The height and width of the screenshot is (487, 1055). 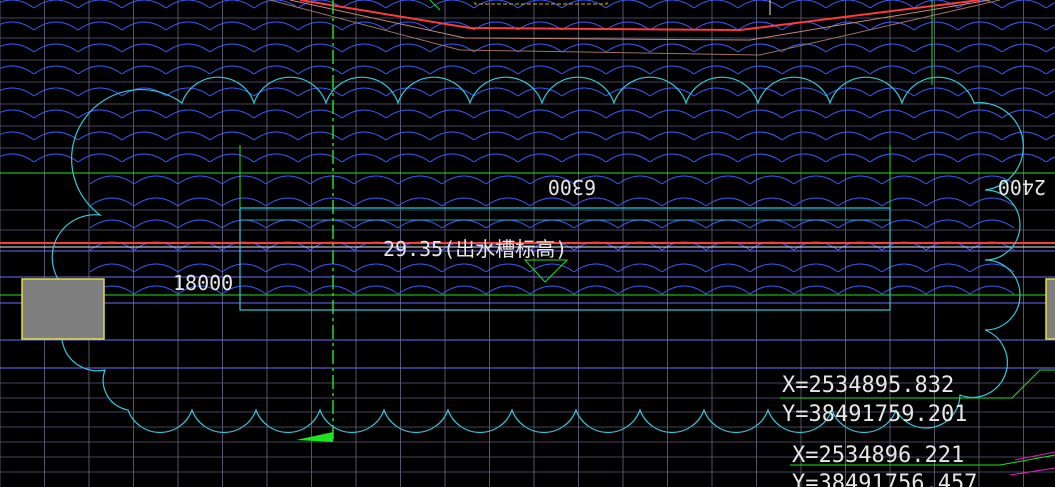 What do you see at coordinates (572, 187) in the screenshot?
I see `dimension-6300-label: 6300` at bounding box center [572, 187].